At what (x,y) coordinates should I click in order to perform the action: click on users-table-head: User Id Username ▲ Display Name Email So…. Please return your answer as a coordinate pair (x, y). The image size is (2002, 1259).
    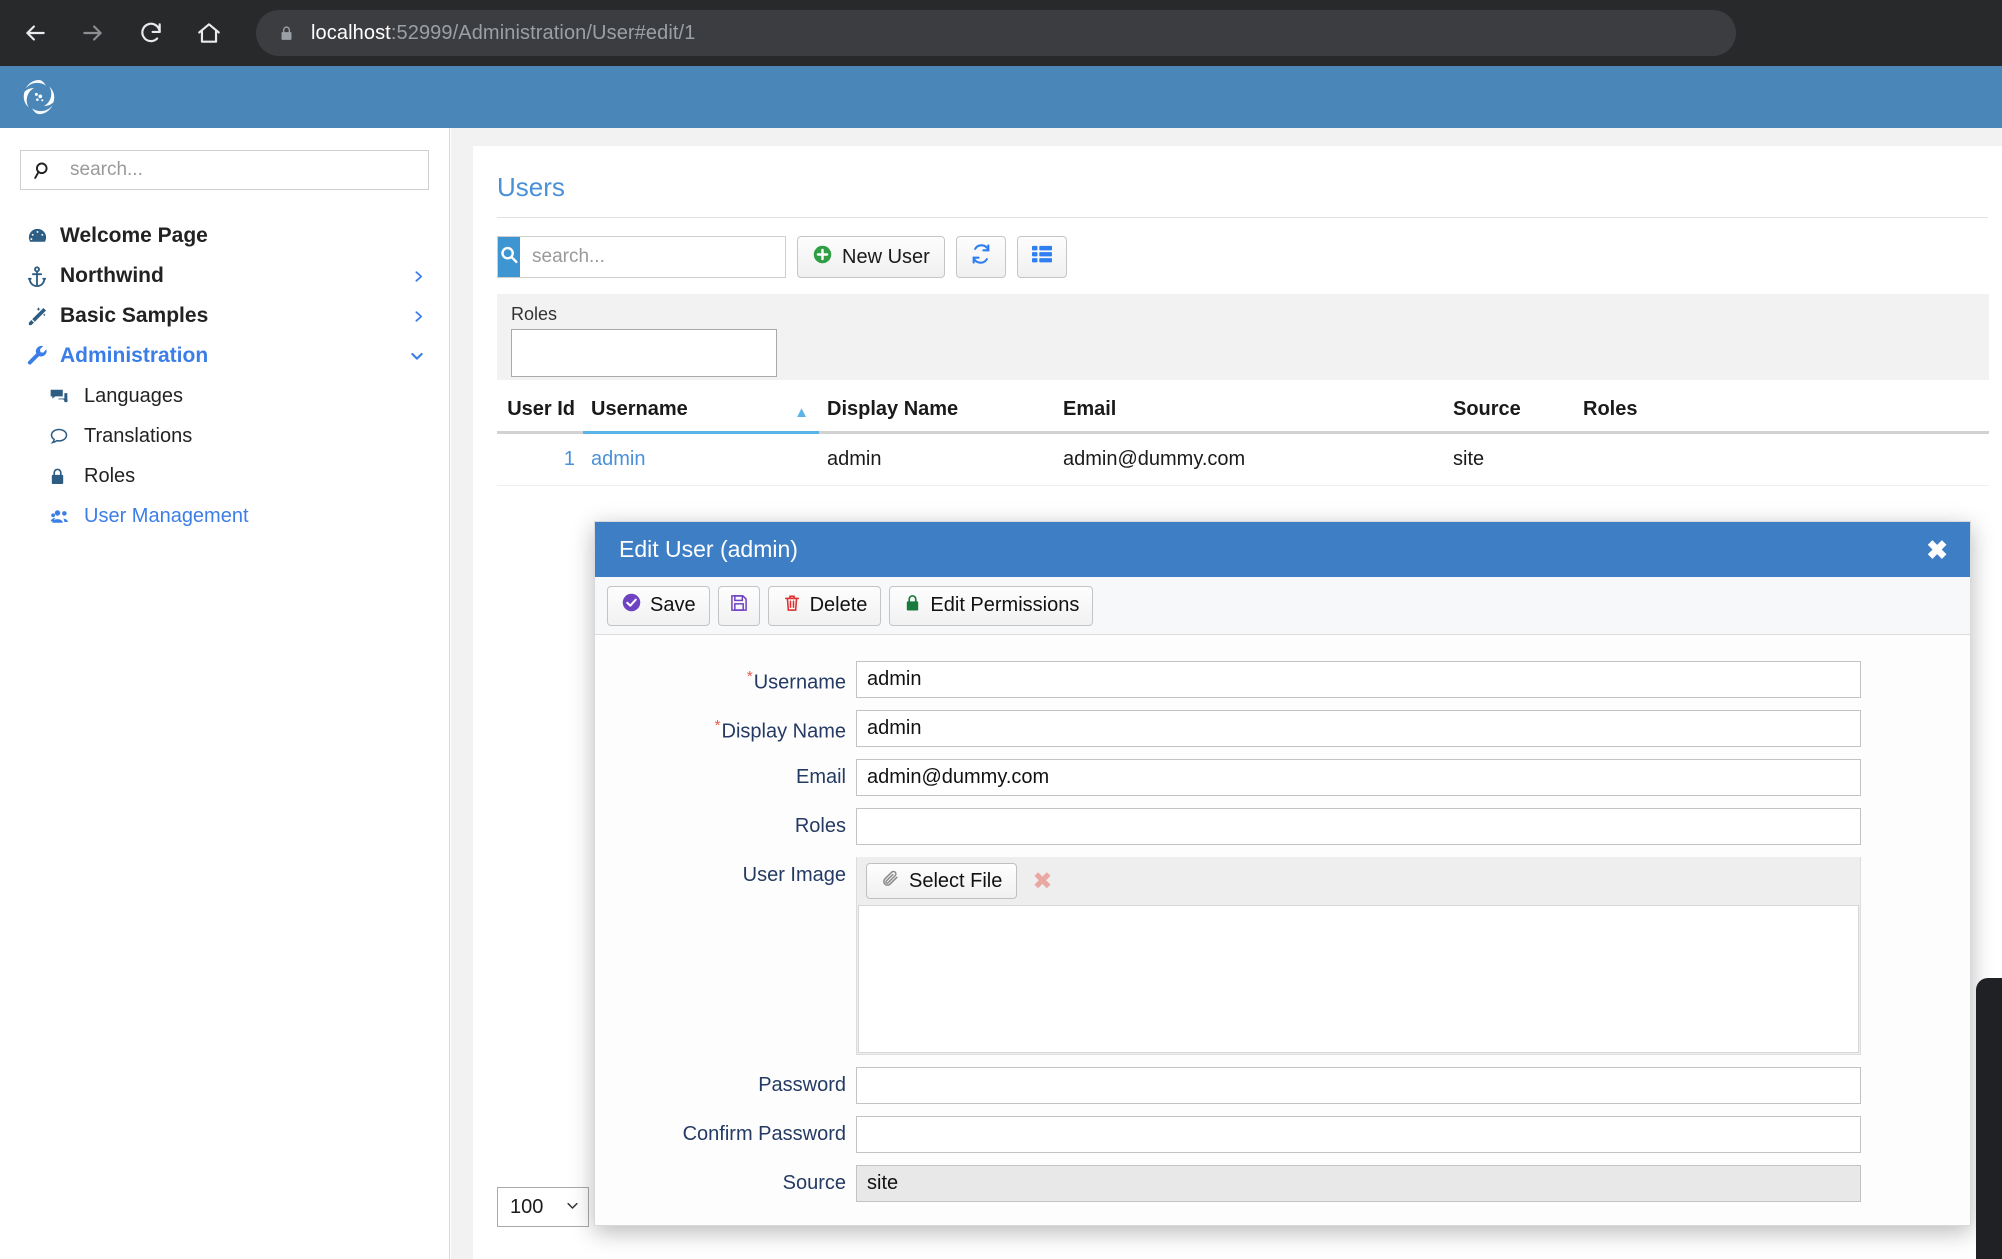
    Looking at the image, I should click on (1243, 416).